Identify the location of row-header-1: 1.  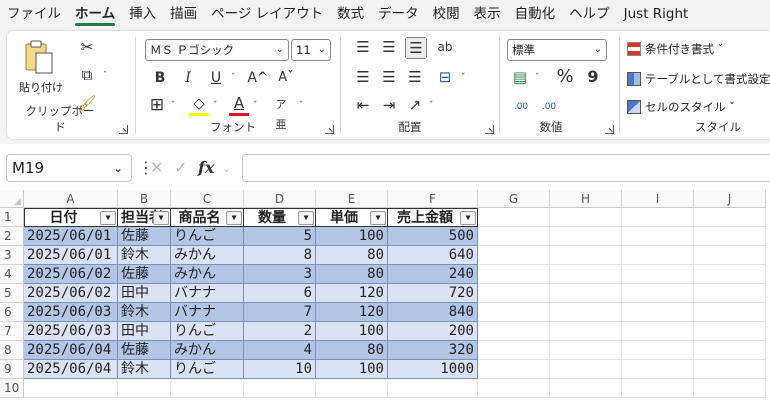
(12, 217).